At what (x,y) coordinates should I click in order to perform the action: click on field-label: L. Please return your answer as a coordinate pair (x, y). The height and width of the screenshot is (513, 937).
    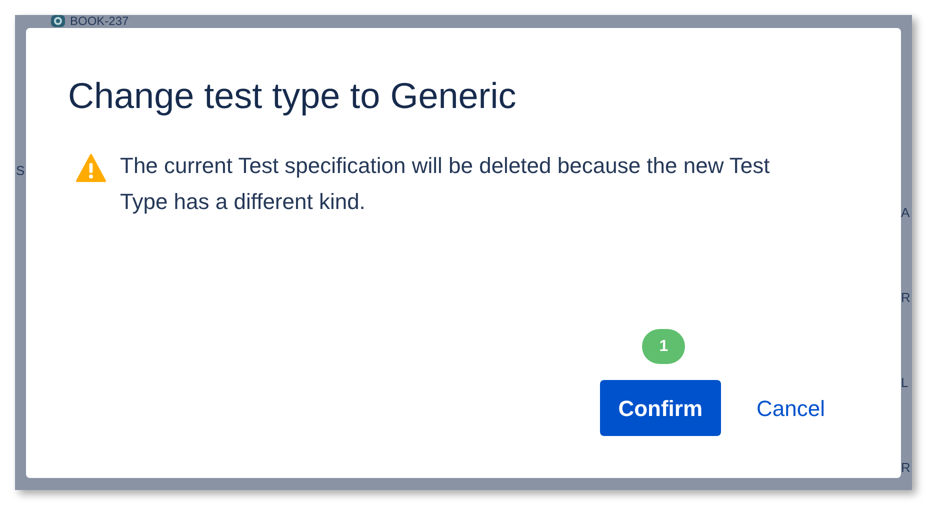
    Looking at the image, I should click on (904, 383).